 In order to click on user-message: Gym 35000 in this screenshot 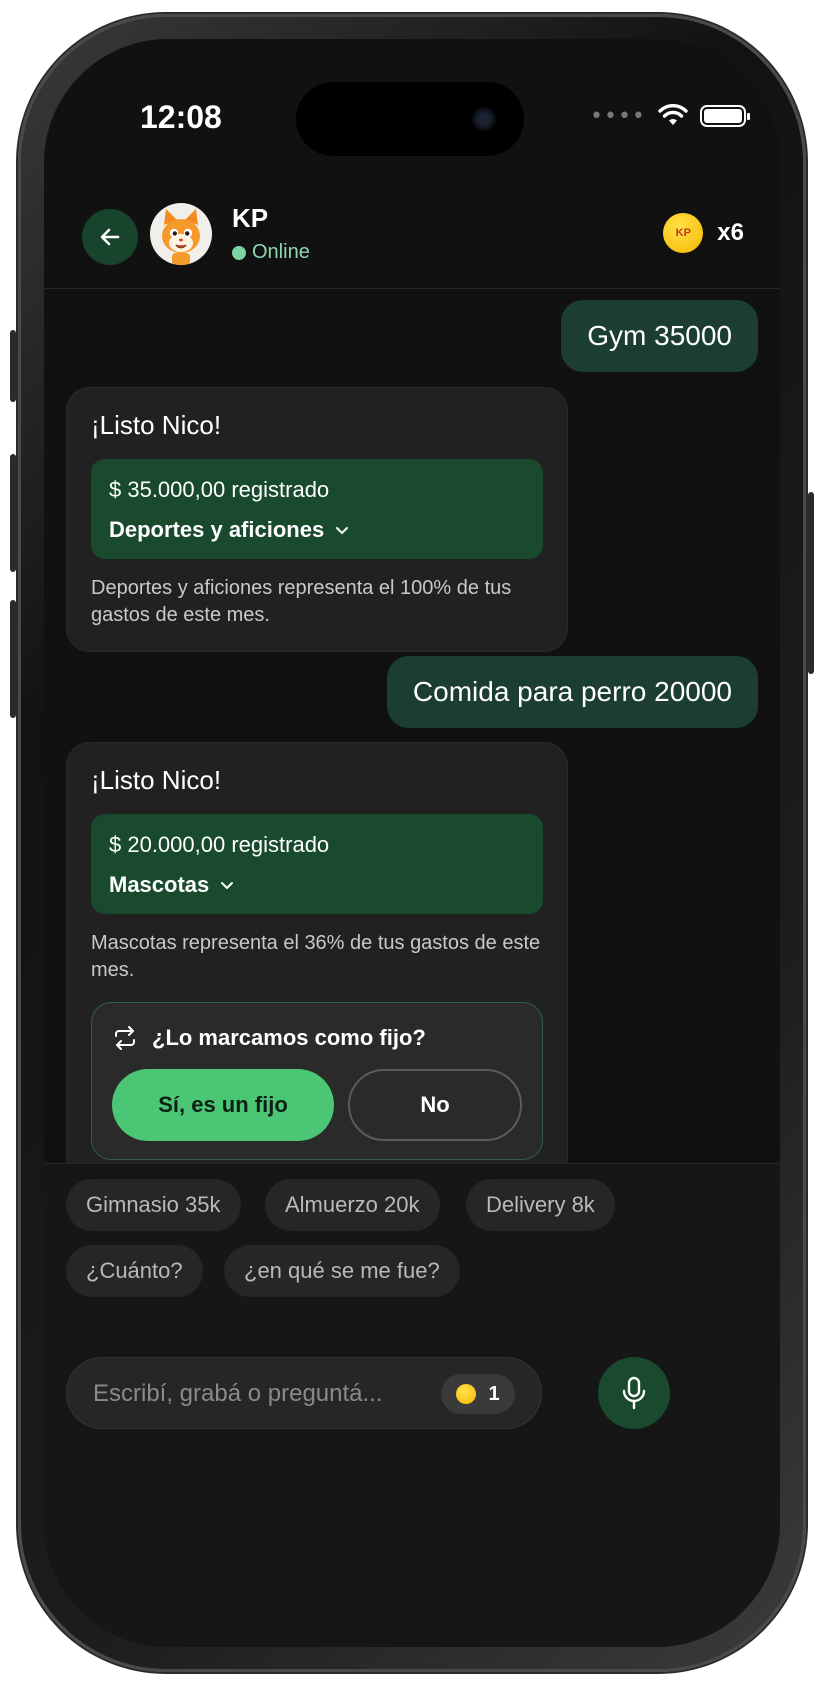, I will do `click(659, 336)`.